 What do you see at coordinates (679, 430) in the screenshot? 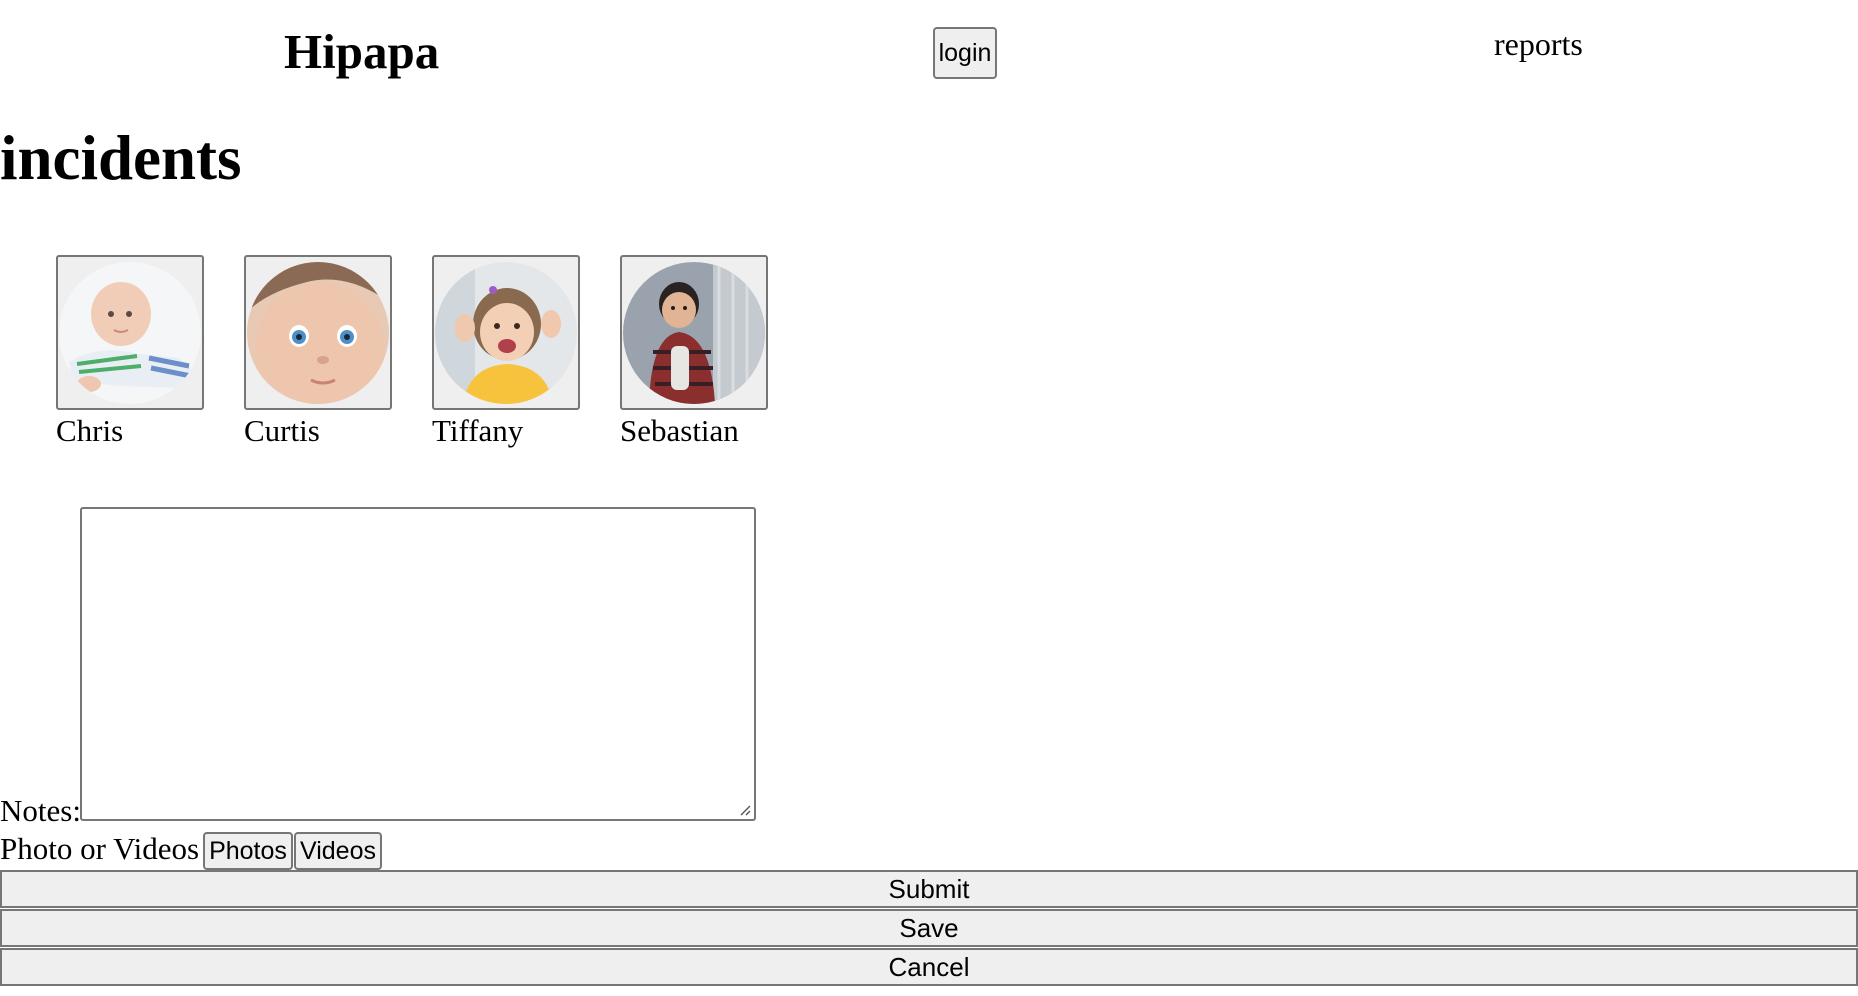
I see `child-name: Sebastian` at bounding box center [679, 430].